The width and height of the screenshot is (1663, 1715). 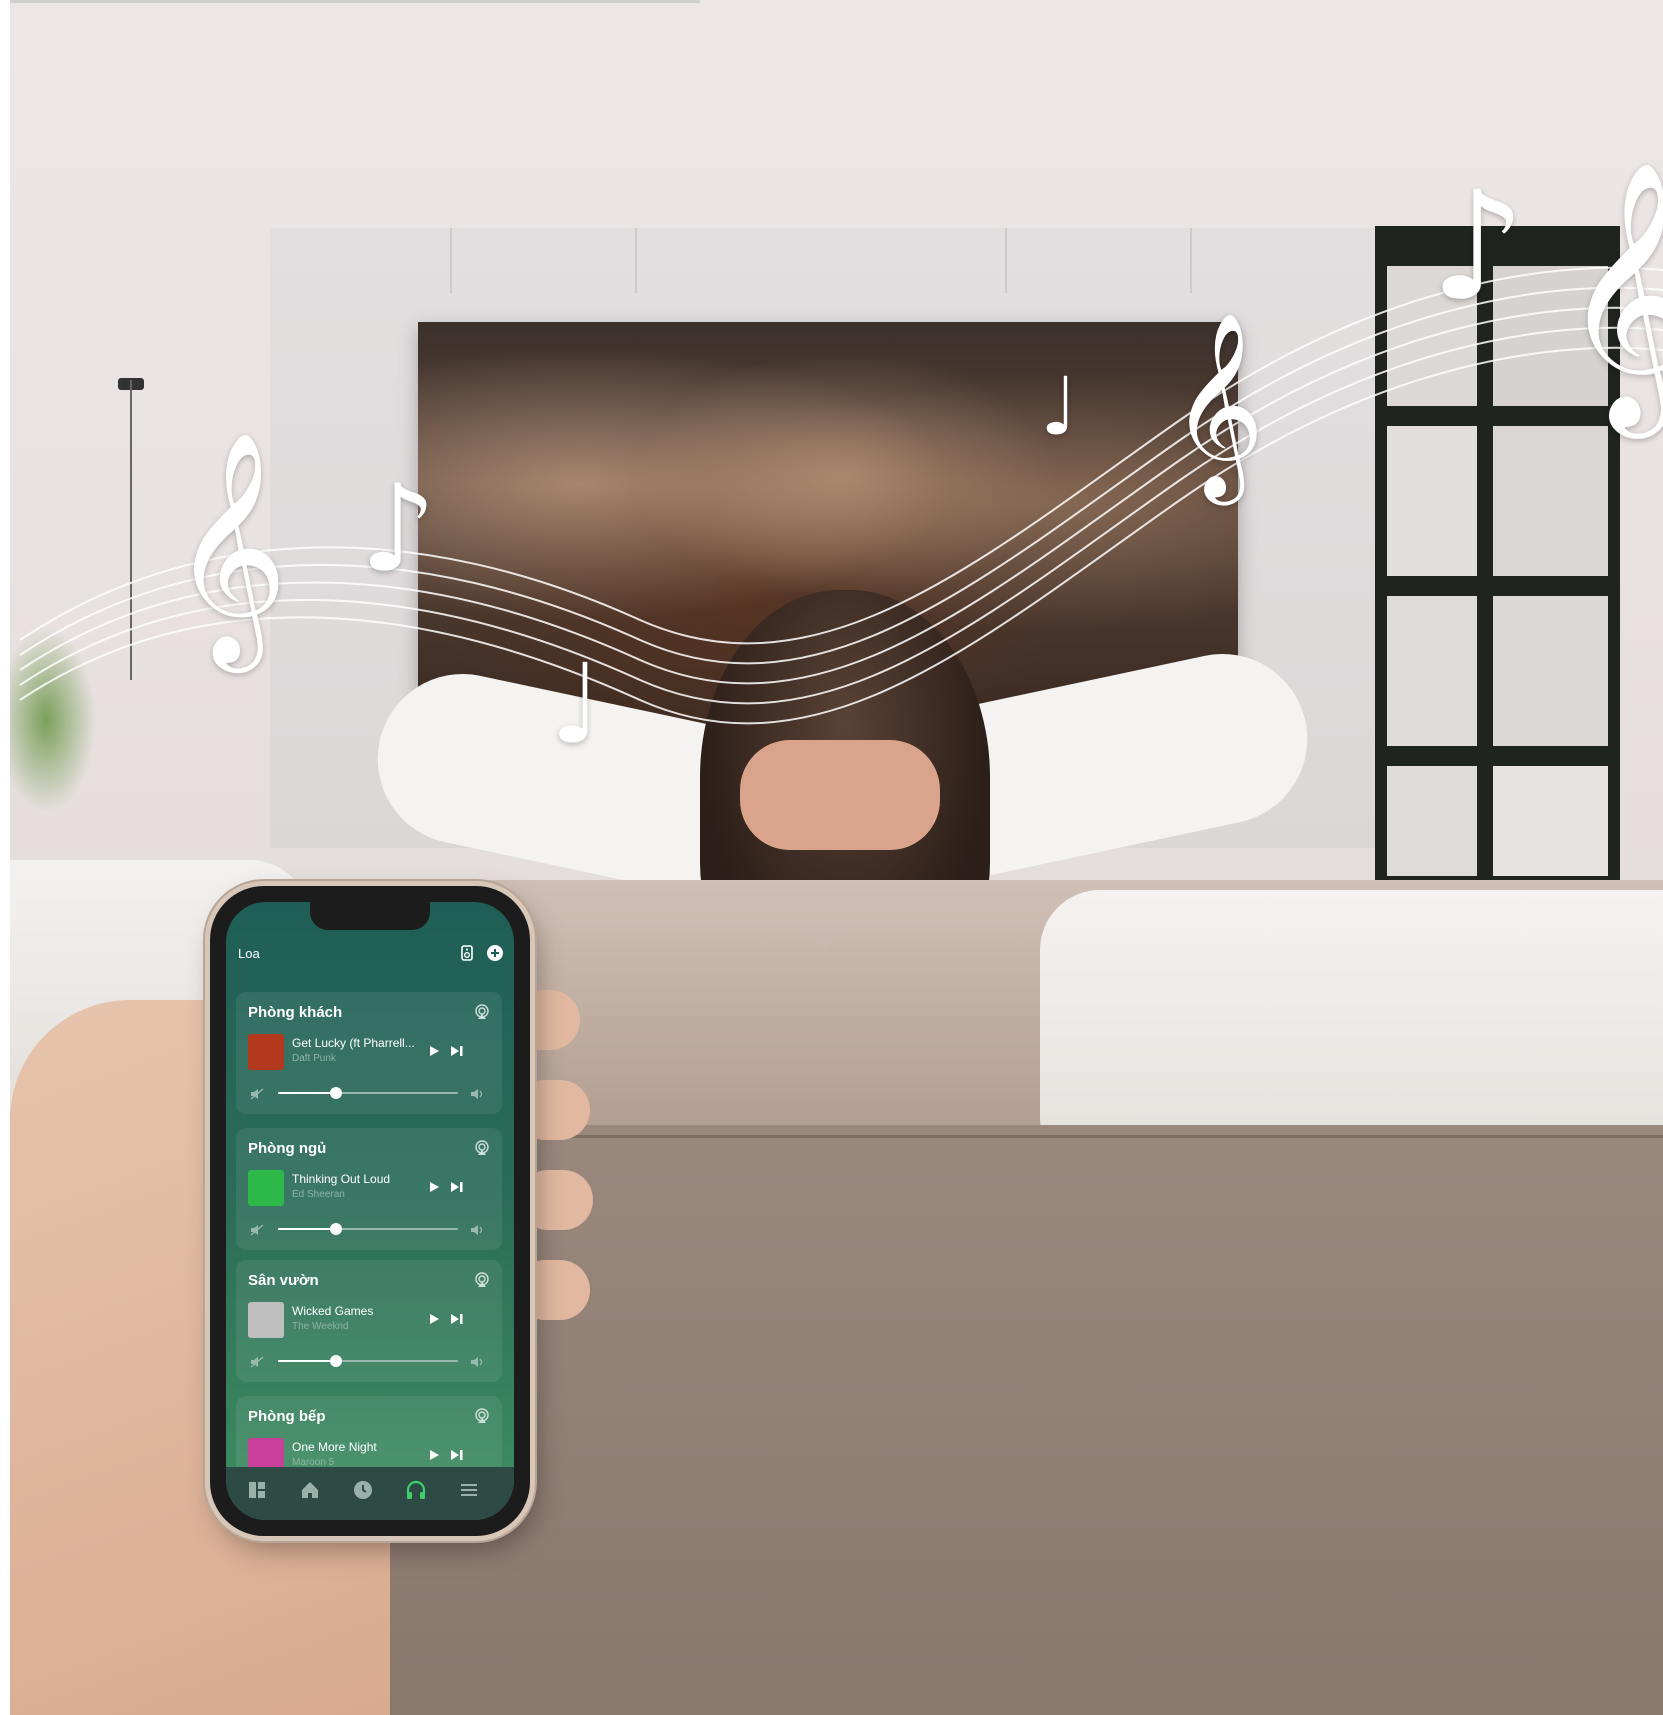 What do you see at coordinates (318, 1194) in the screenshot?
I see `artist-name: Ed Sheeran` at bounding box center [318, 1194].